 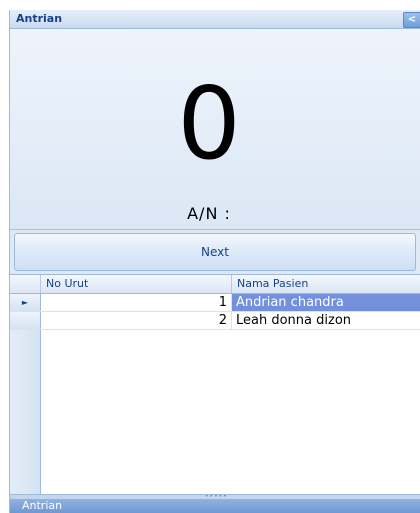 I want to click on collapse-button: <, so click(x=411, y=20).